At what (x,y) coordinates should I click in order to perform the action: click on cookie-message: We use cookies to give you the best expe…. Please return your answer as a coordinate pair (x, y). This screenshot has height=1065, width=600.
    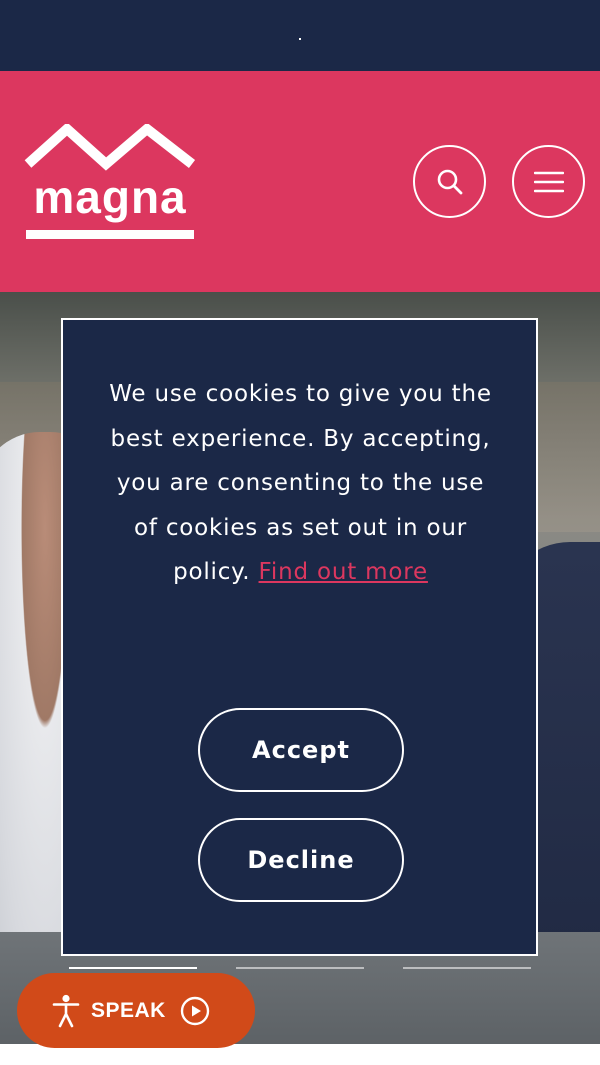
    Looking at the image, I should click on (300, 483).